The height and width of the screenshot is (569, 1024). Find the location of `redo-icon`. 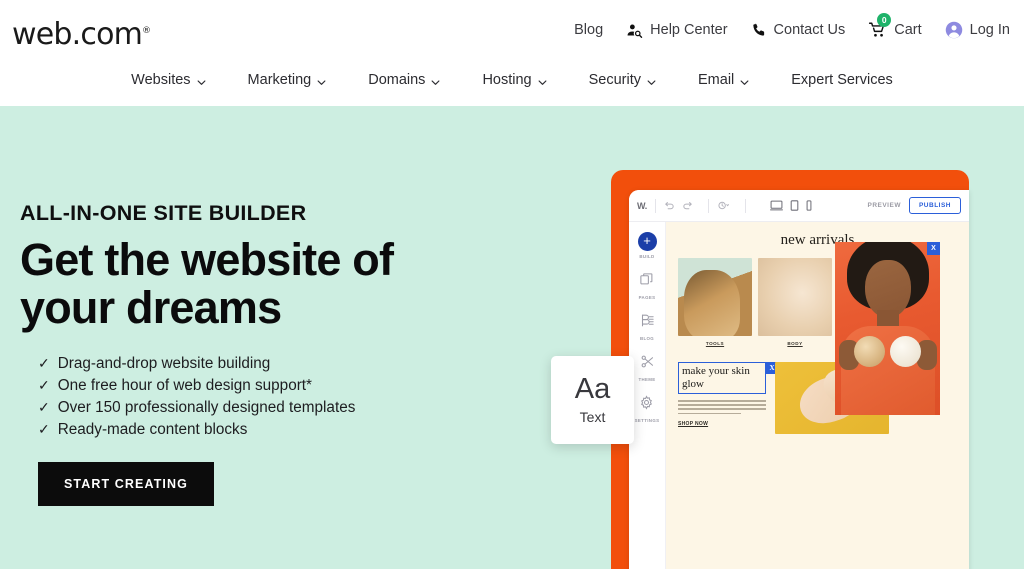

redo-icon is located at coordinates (687, 205).